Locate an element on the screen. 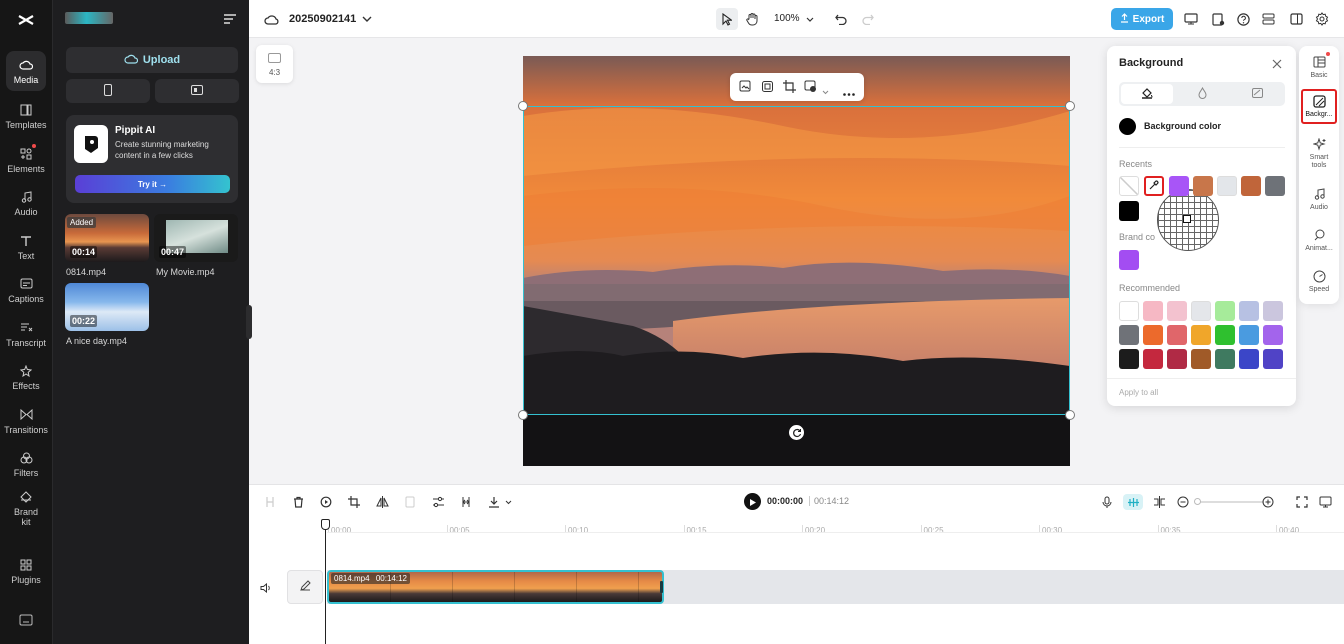 This screenshot has height=644, width=1344. media-item-0814: Added 00:14 is located at coordinates (107, 238).